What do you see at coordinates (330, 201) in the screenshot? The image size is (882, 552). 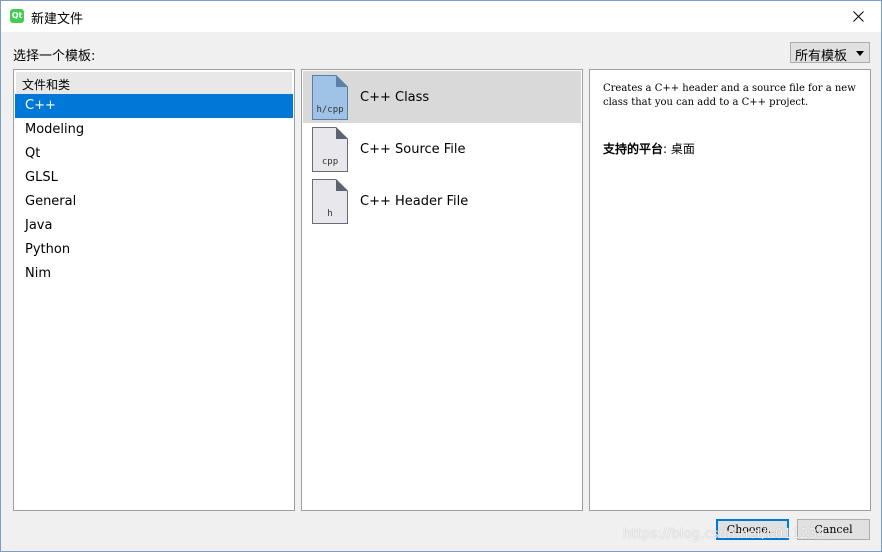 I see `header-file-icon: h` at bounding box center [330, 201].